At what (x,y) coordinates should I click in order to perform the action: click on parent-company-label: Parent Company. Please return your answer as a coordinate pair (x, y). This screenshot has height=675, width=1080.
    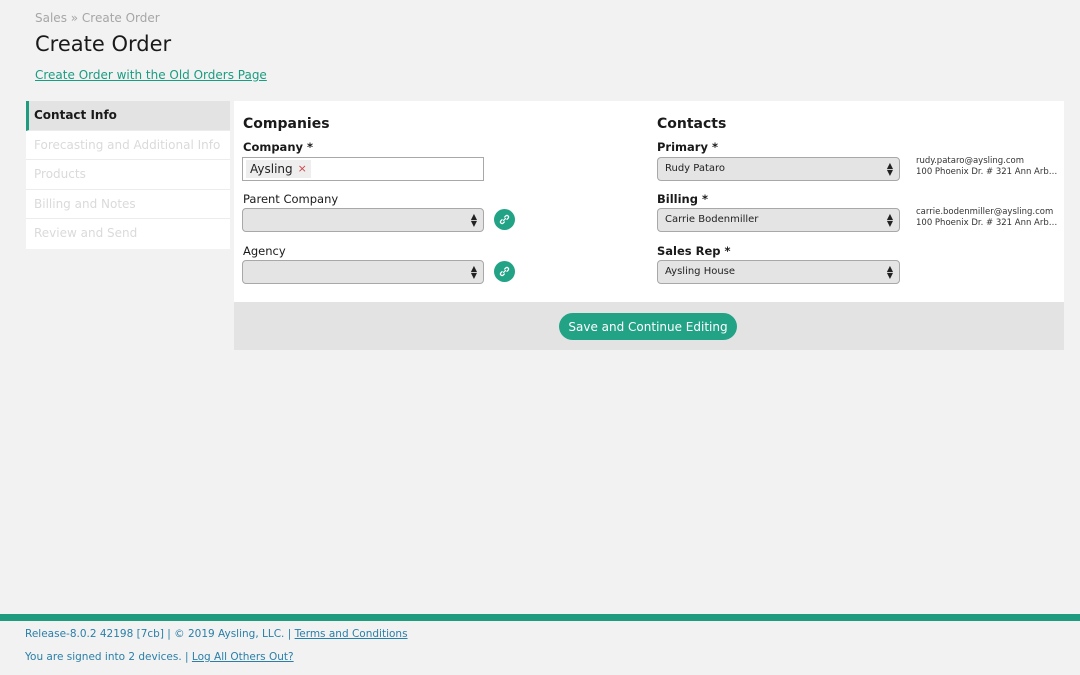
    Looking at the image, I should click on (291, 199).